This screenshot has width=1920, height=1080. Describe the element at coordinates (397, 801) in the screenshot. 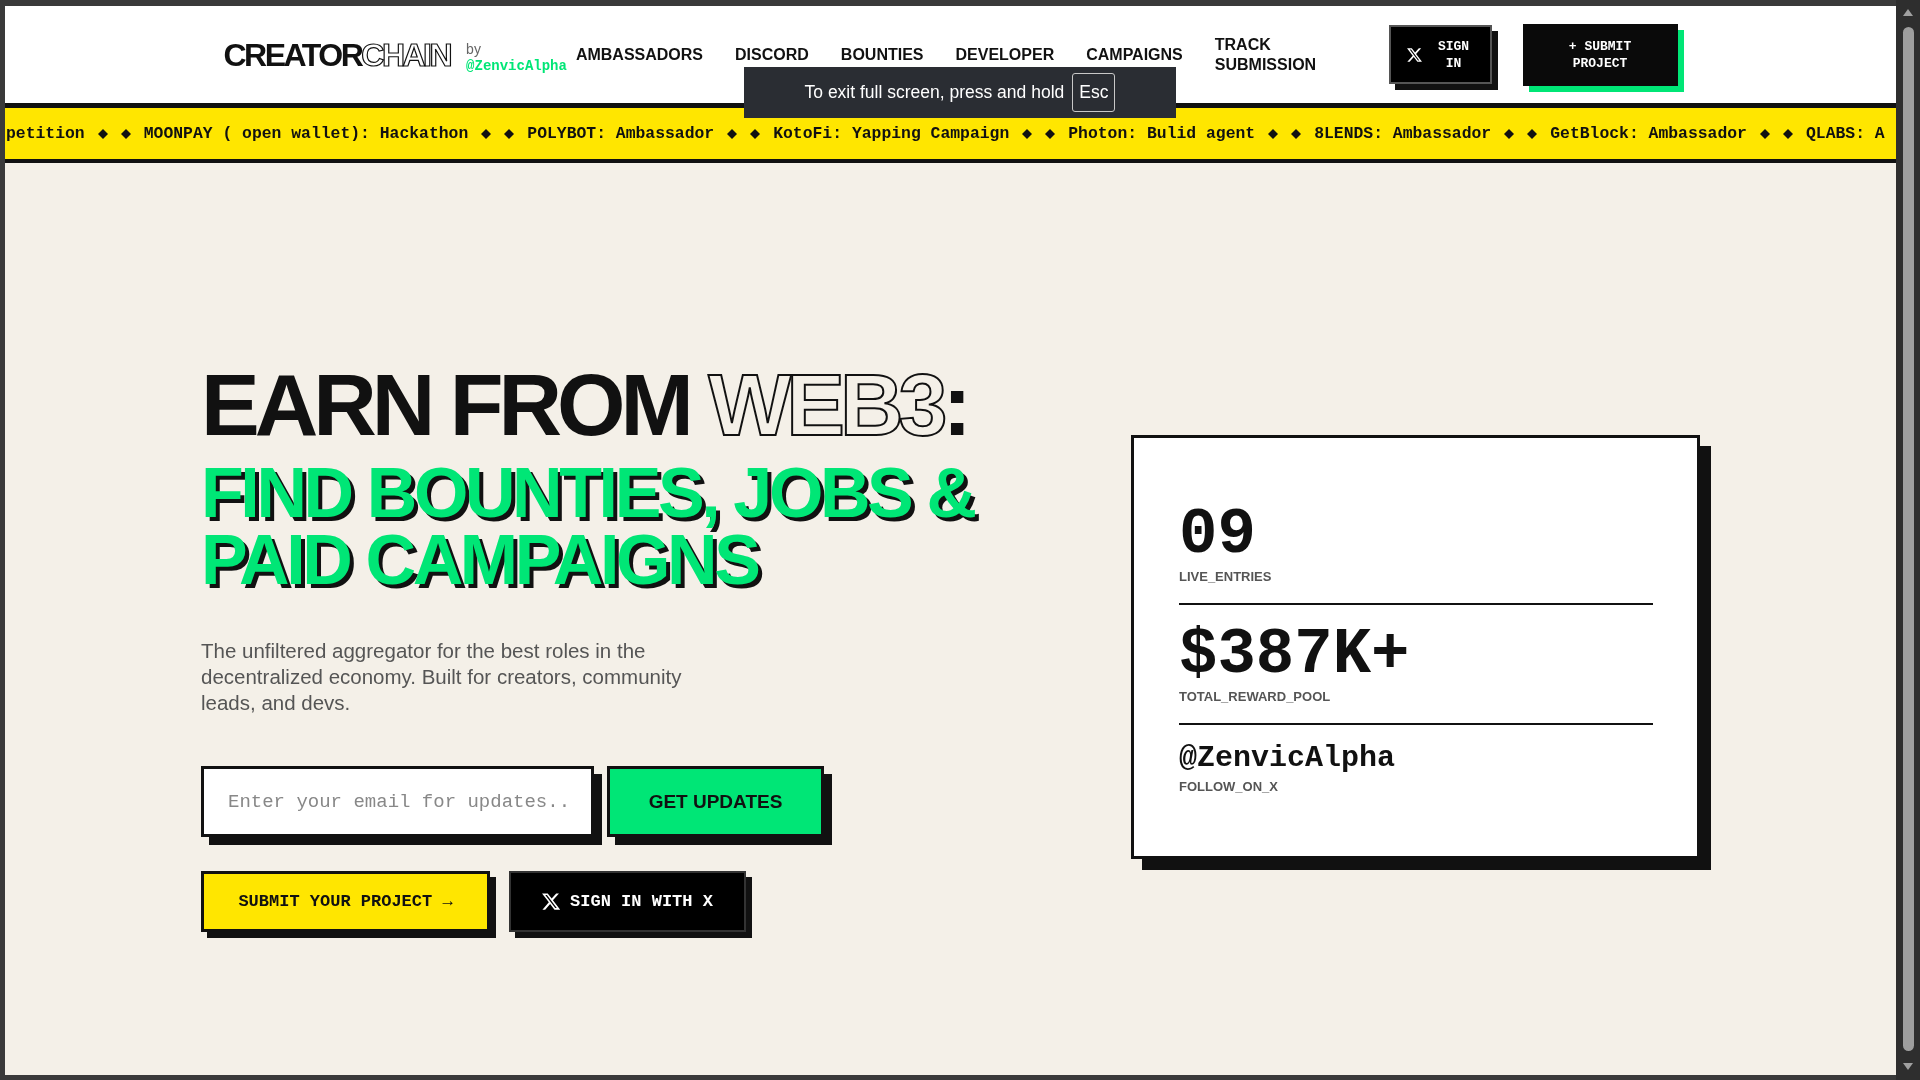

I see `email-input: Enter your email for updates..` at that location.